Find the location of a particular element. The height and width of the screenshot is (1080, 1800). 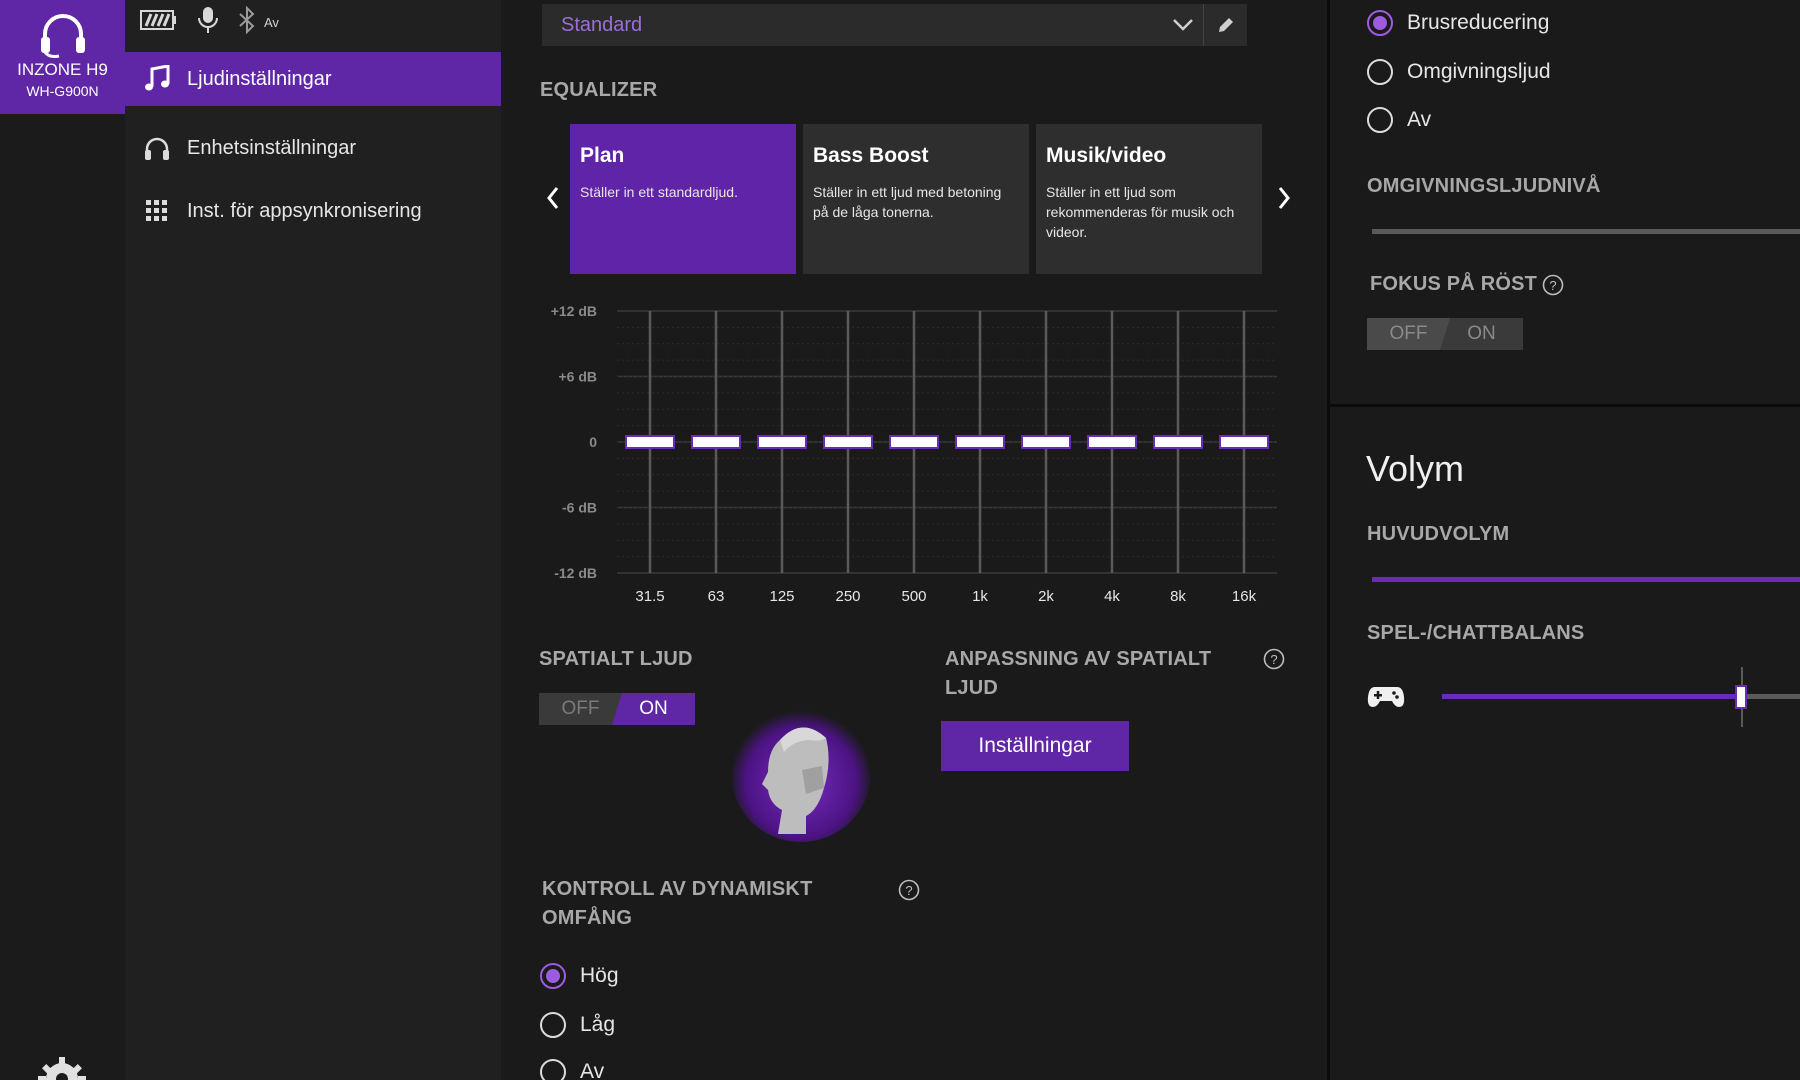

eq-x-tick-label: 2k is located at coordinates (1046, 596).